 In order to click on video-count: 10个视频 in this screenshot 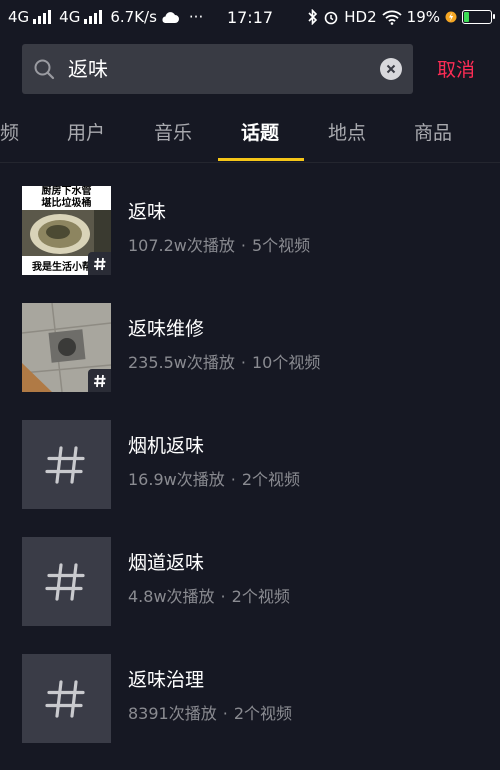, I will do `click(286, 362)`.